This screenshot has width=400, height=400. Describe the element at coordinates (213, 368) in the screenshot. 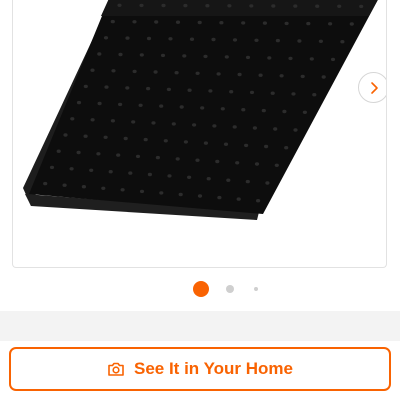

I see `see-it-label: See It in Your Home` at that location.